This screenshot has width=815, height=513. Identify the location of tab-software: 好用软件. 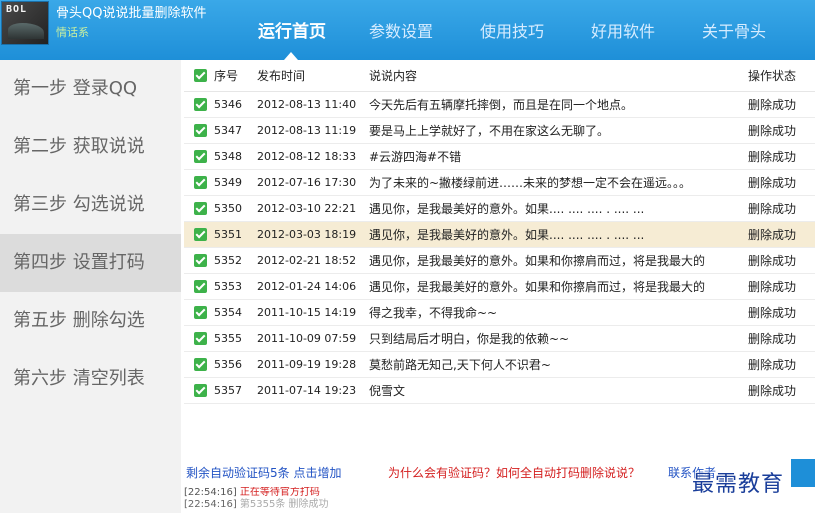
(623, 30).